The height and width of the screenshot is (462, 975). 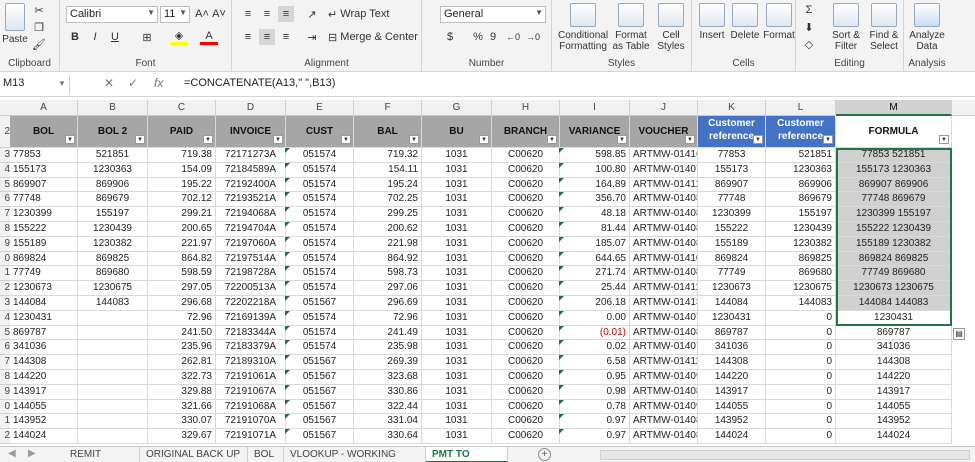 I want to click on column-header-e: E, so click(x=320, y=108).